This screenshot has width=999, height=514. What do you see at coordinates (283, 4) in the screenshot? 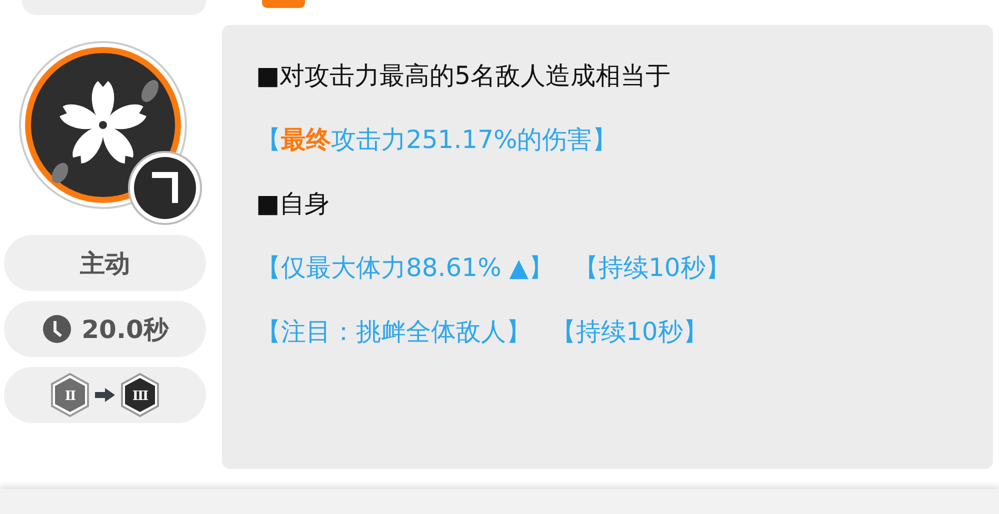
I see `category-tag-icon` at bounding box center [283, 4].